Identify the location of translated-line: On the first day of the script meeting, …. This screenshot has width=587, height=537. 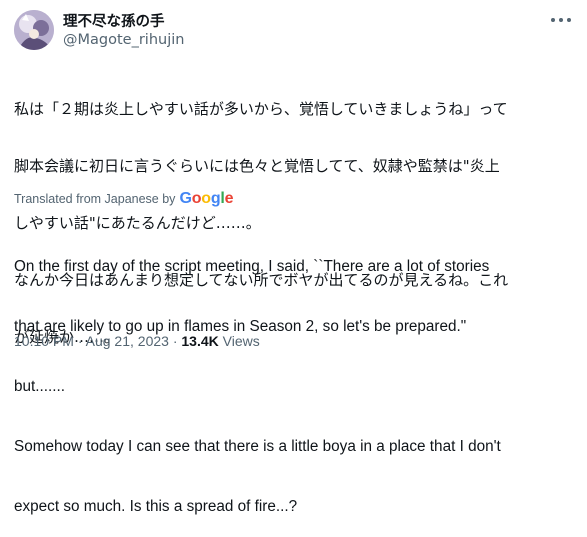
(252, 266).